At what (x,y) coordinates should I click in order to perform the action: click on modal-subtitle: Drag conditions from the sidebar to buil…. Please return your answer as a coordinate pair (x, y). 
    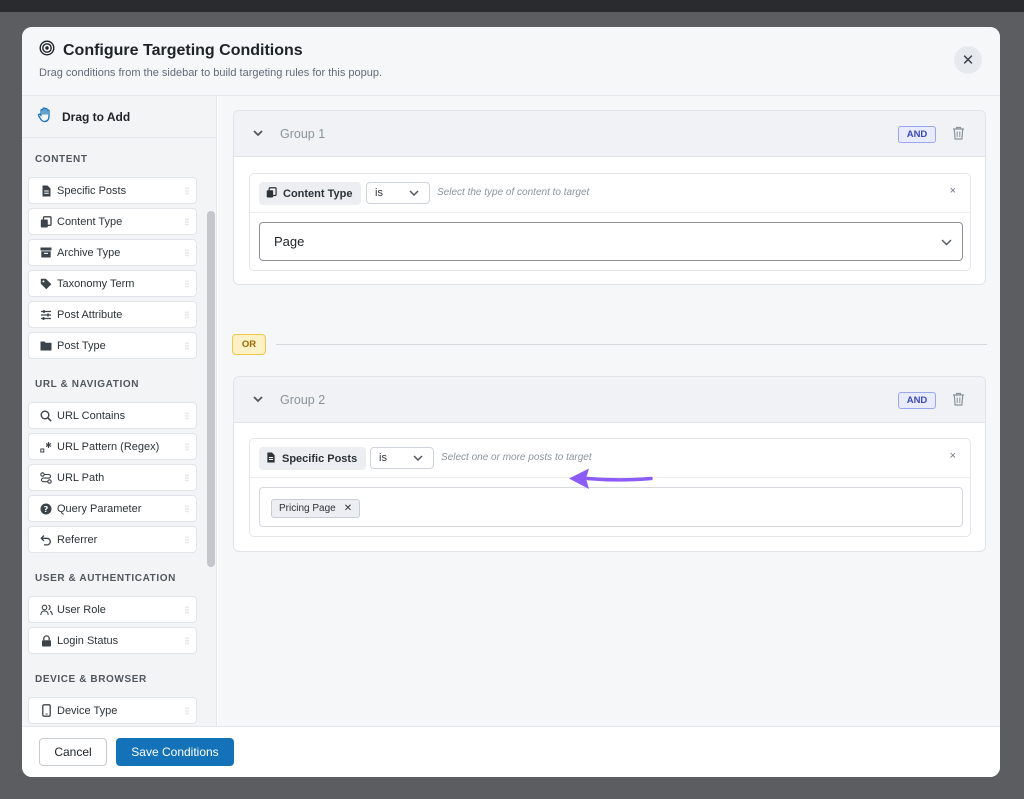
    Looking at the image, I should click on (211, 73).